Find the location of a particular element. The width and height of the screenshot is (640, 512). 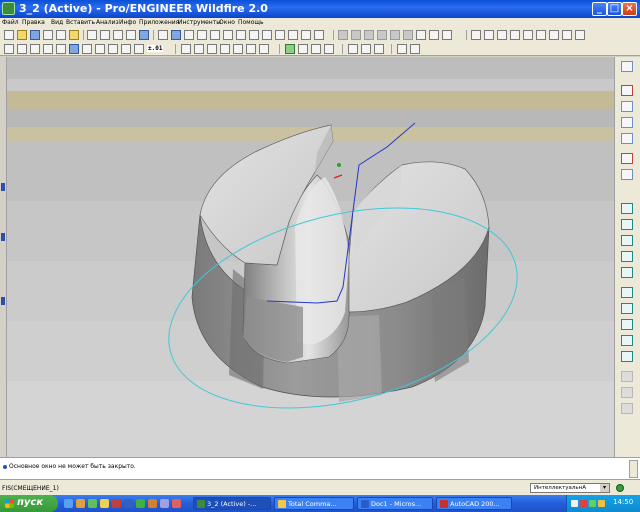

face-mill-icon is located at coordinates (627, 272).